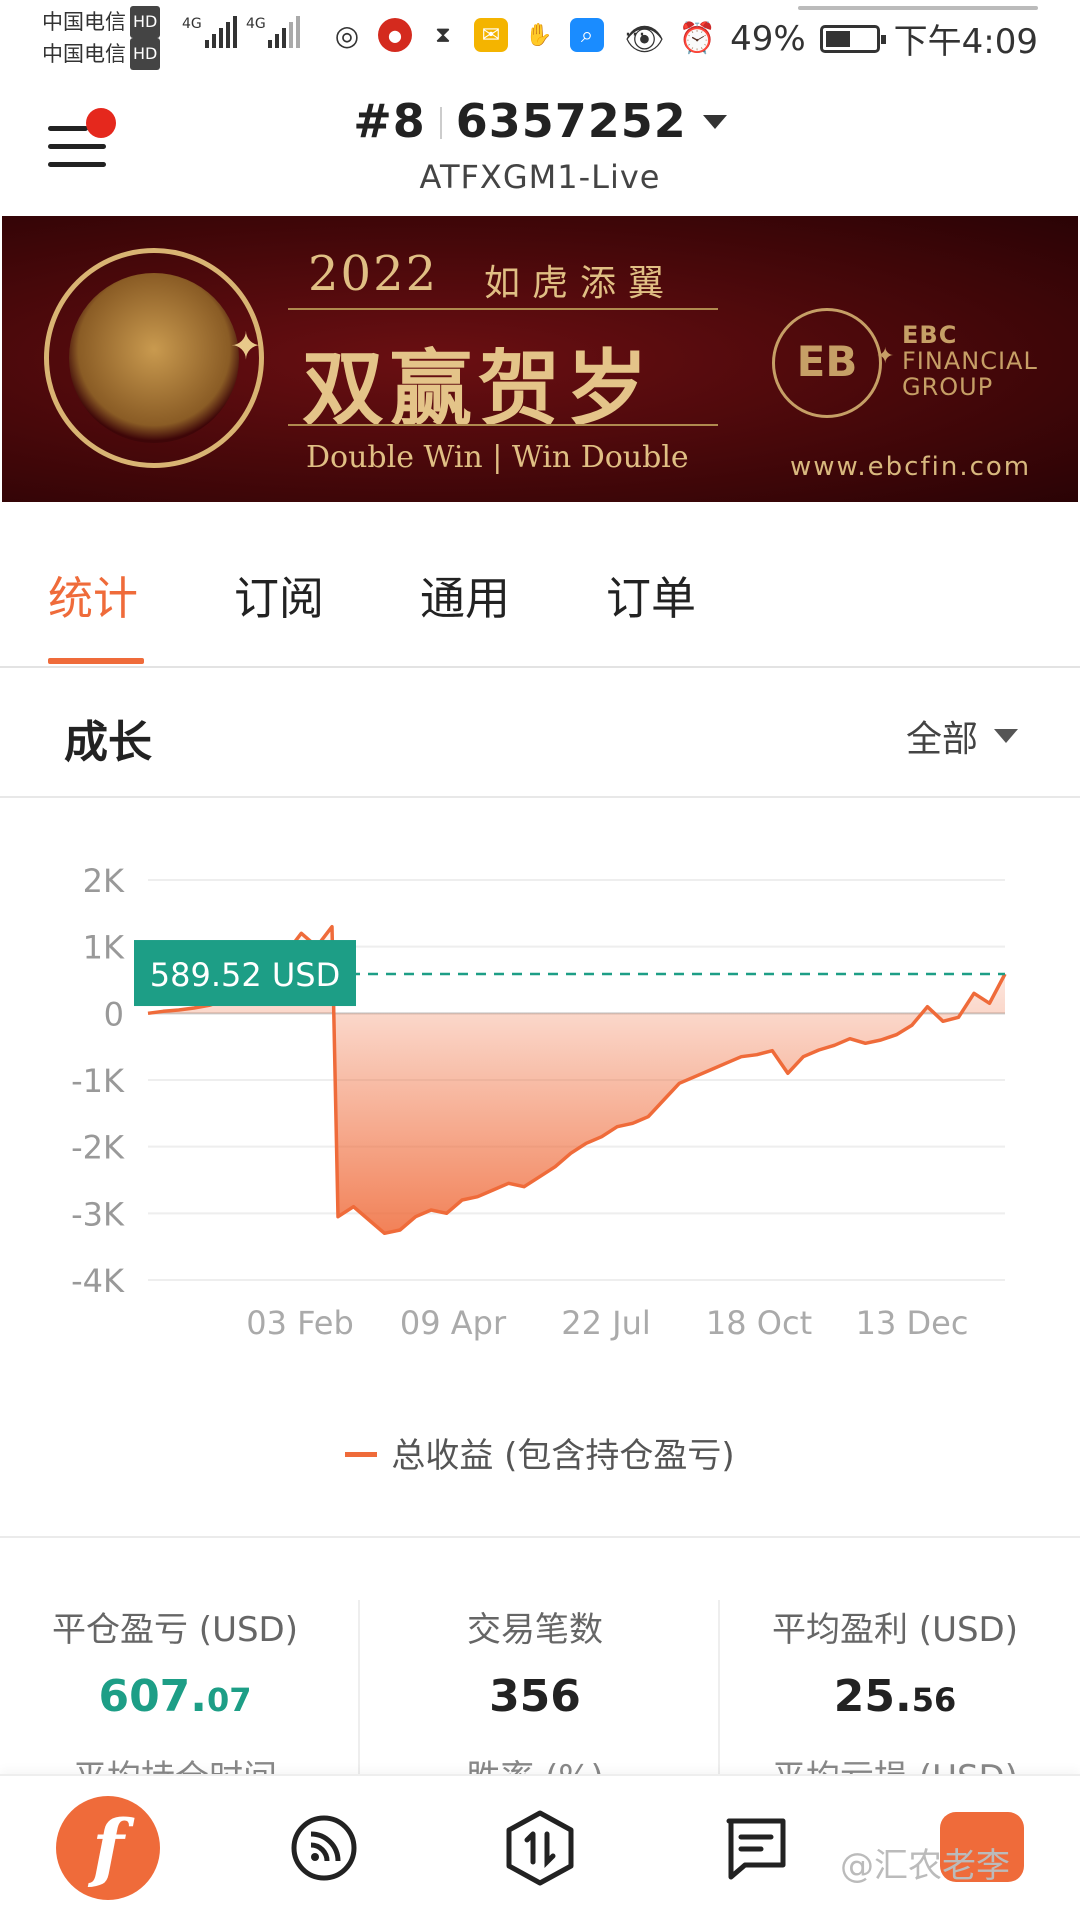 The height and width of the screenshot is (1920, 1080). I want to click on stat-avg-profit: 平均盈利 (USD) 25.56 平均亏损 (USD), so click(895, 1700).